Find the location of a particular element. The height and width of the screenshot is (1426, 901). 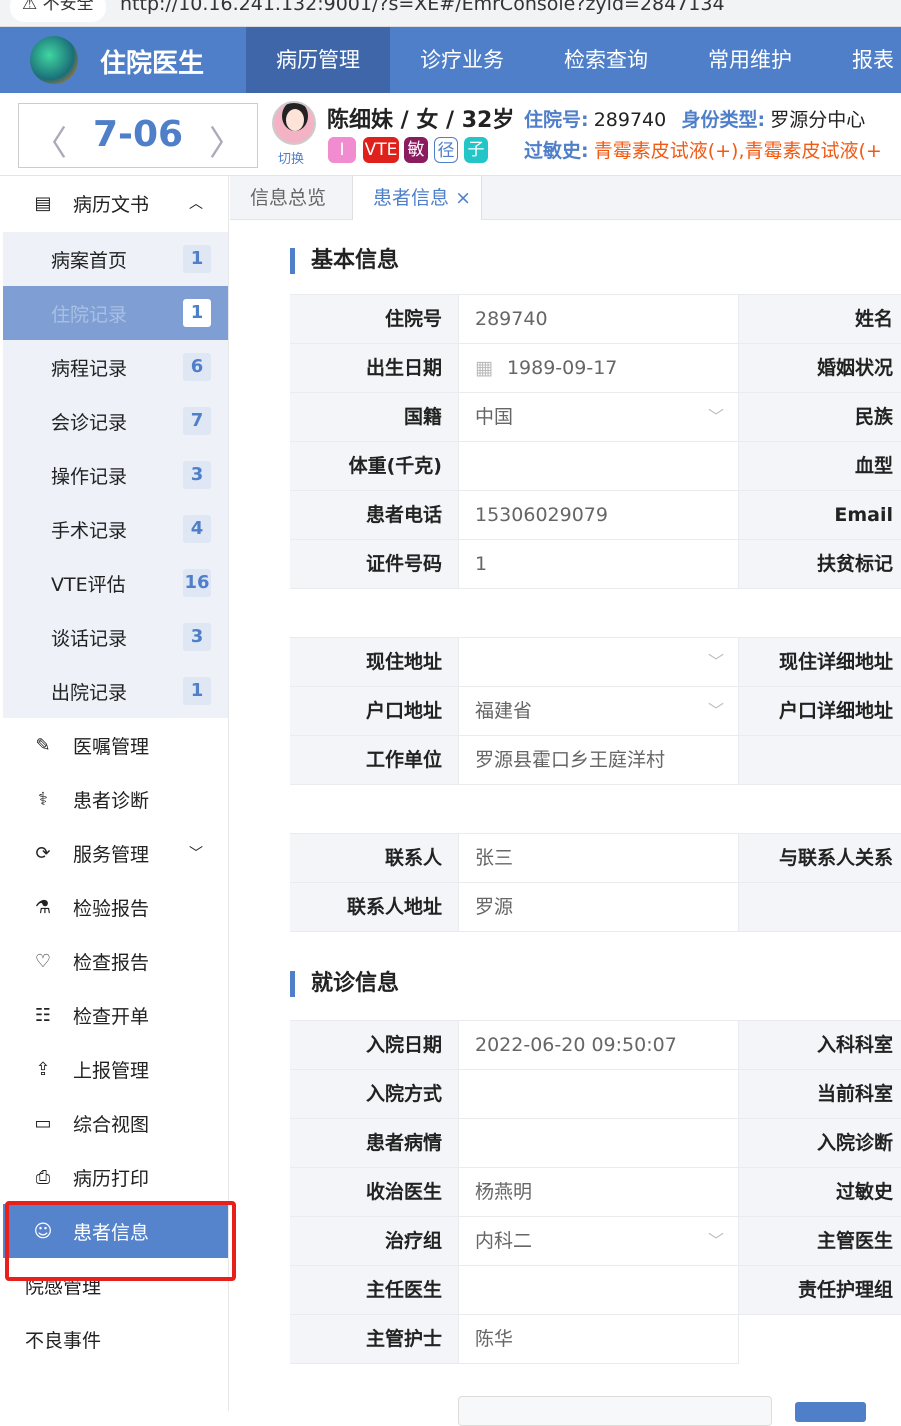

field-value: ﹀ is located at coordinates (598, 662).